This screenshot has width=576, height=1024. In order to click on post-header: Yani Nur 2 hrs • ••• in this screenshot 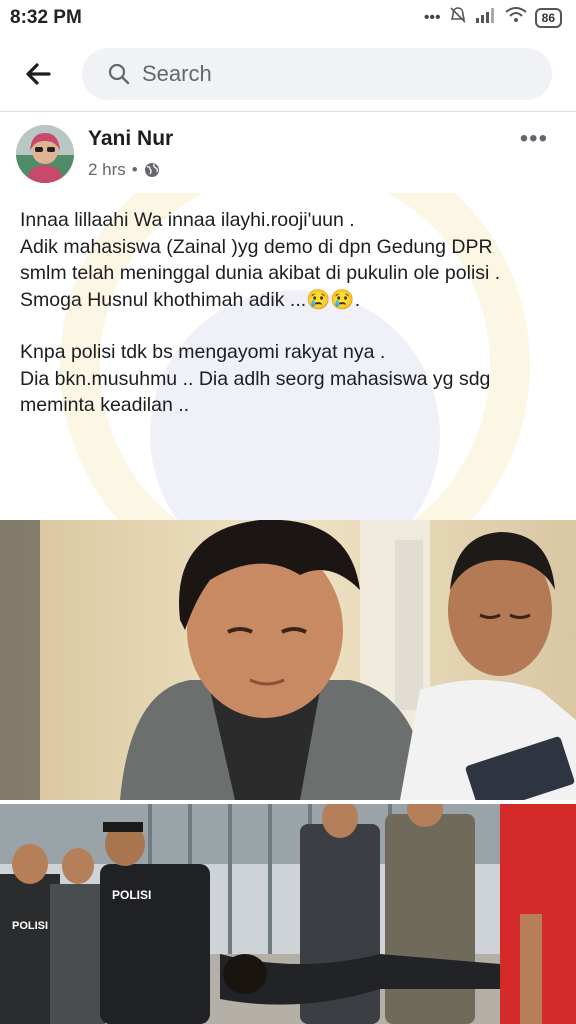, I will do `click(288, 153)`.